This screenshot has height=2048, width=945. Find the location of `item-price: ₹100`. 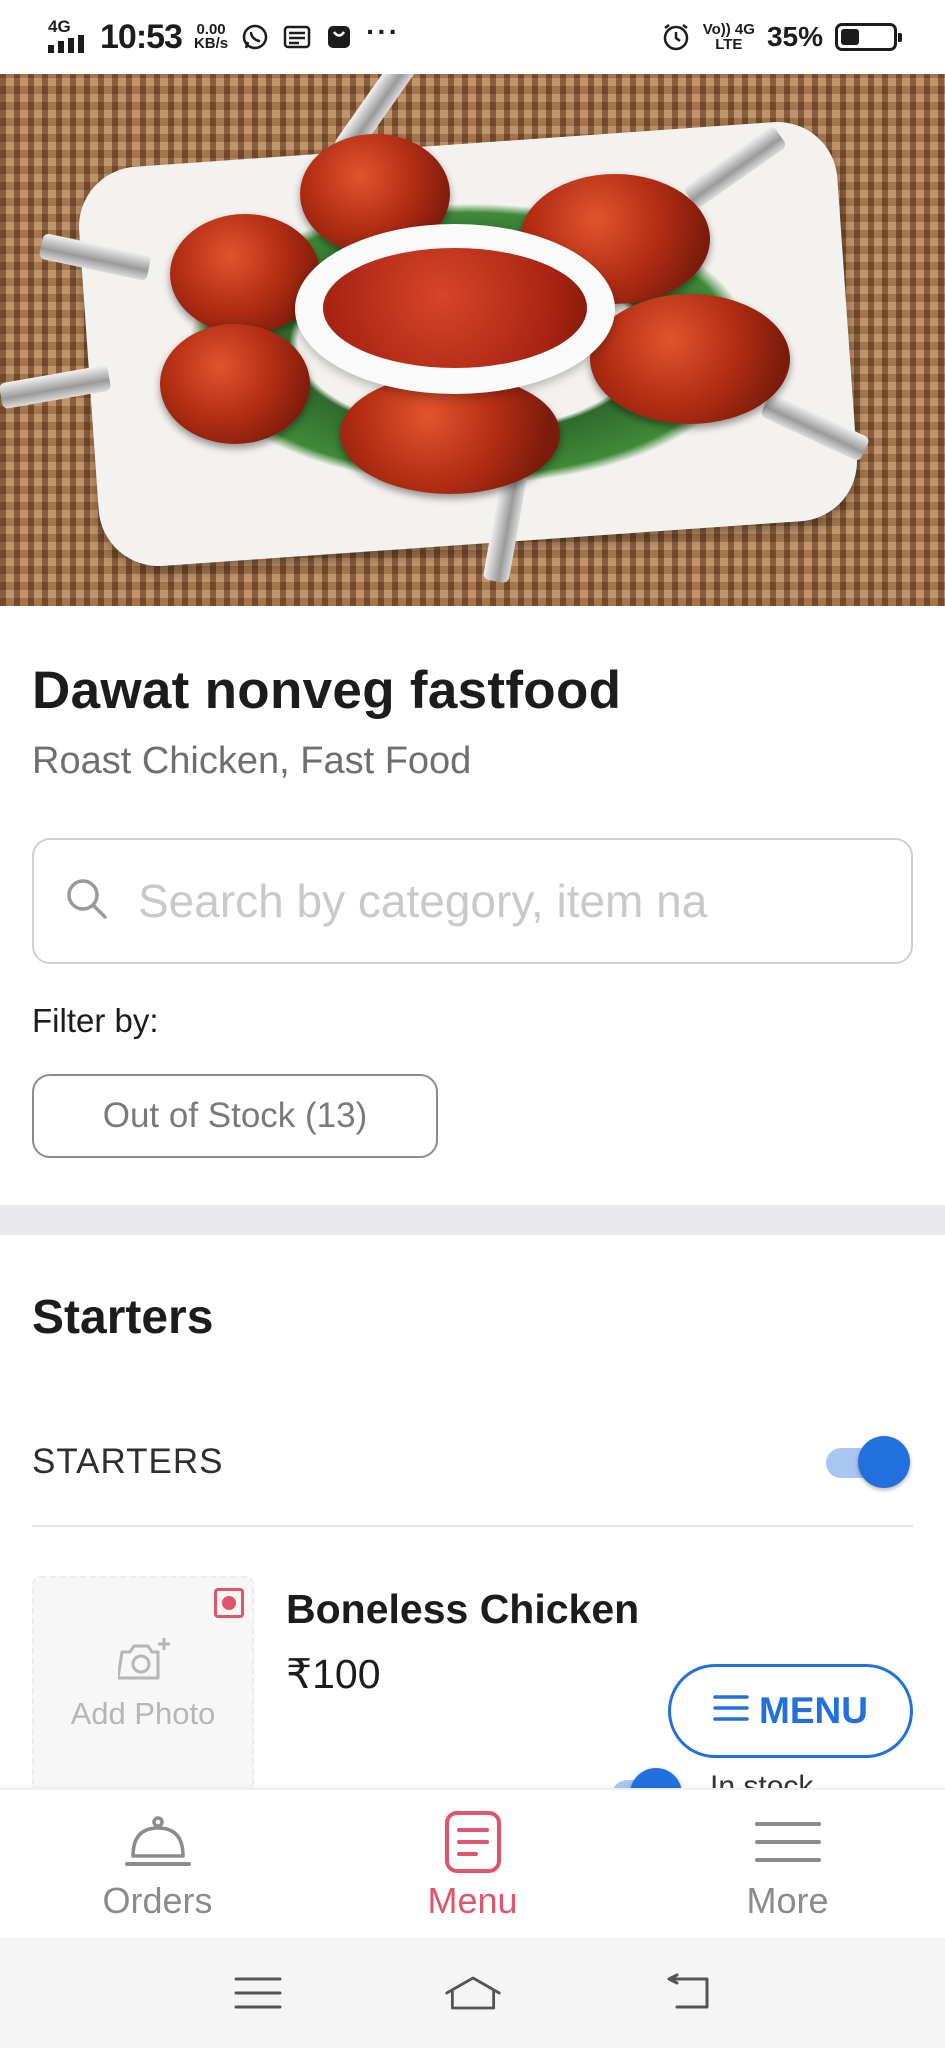

item-price: ₹100 is located at coordinates (333, 1674).